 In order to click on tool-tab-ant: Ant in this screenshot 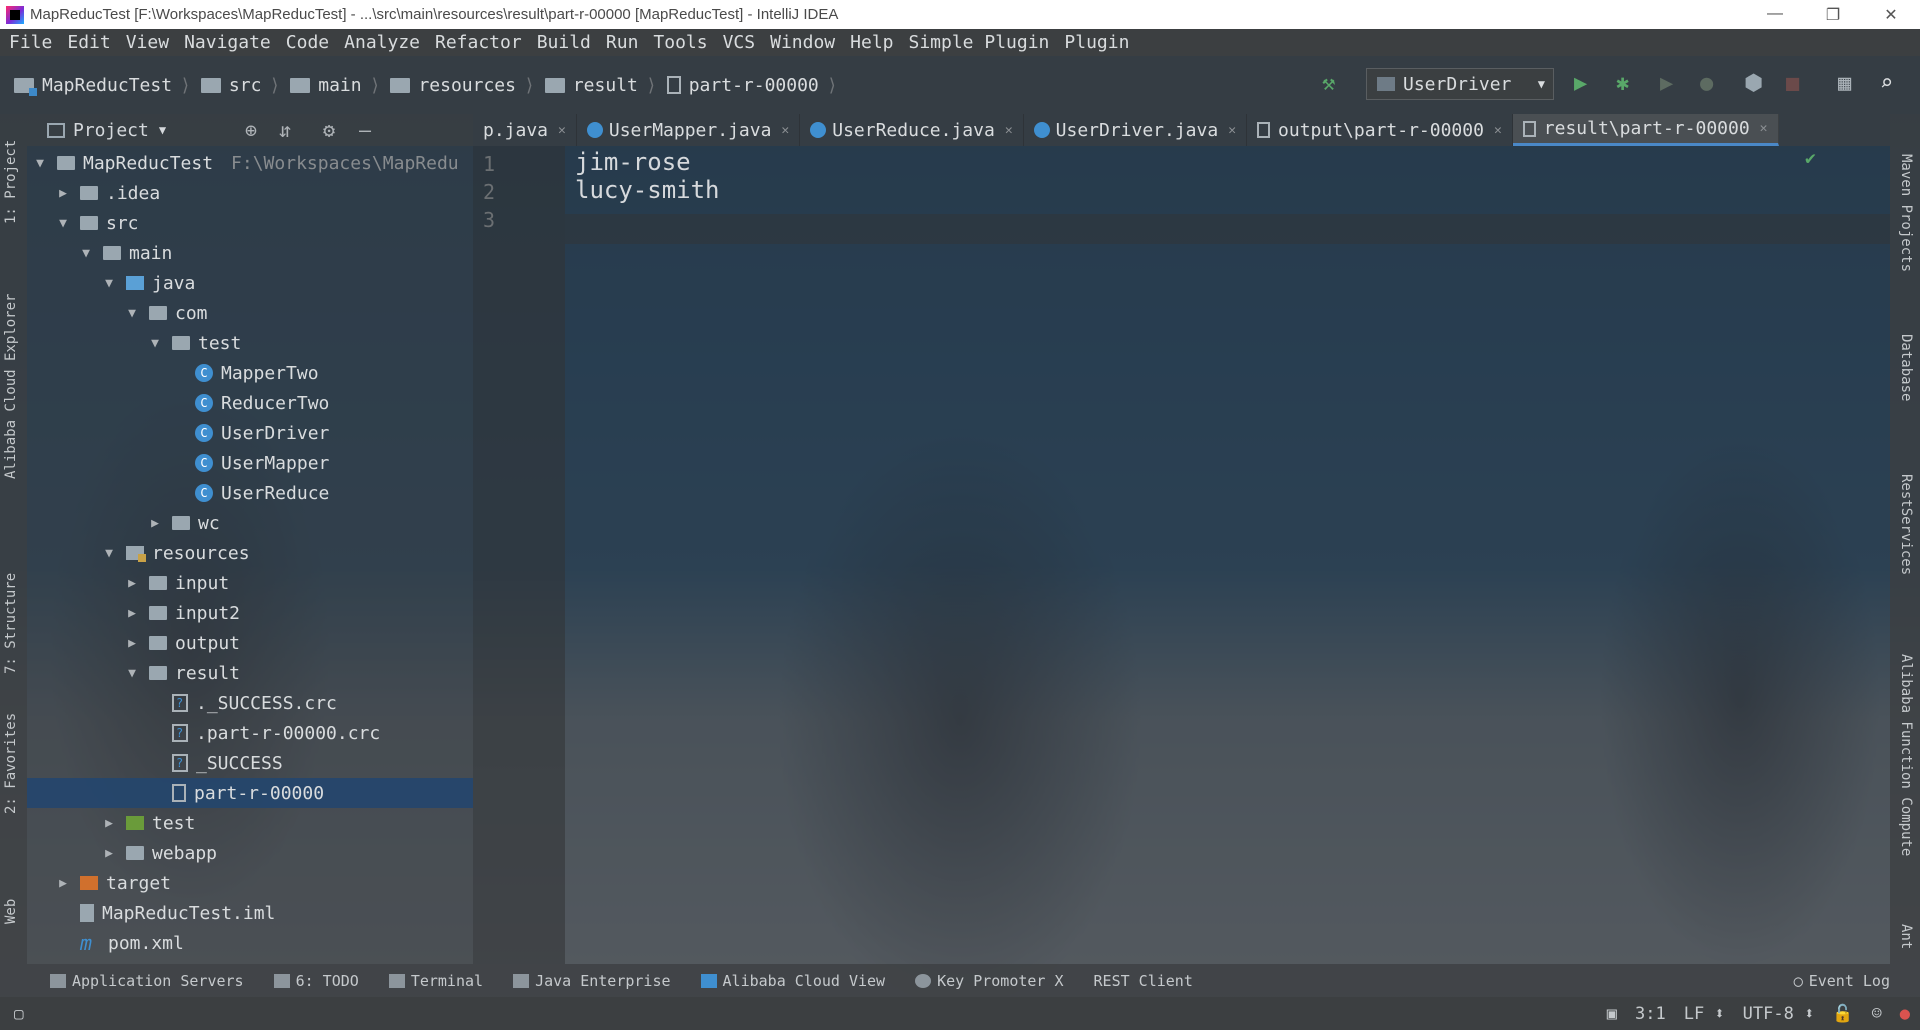, I will do `click(1906, 936)`.